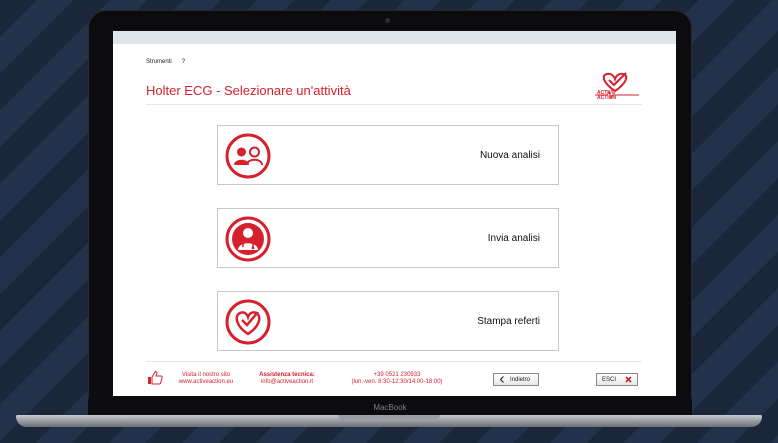 The width and height of the screenshot is (778, 443). What do you see at coordinates (159, 62) in the screenshot?
I see `menu-item-strumenti: Strumenti` at bounding box center [159, 62].